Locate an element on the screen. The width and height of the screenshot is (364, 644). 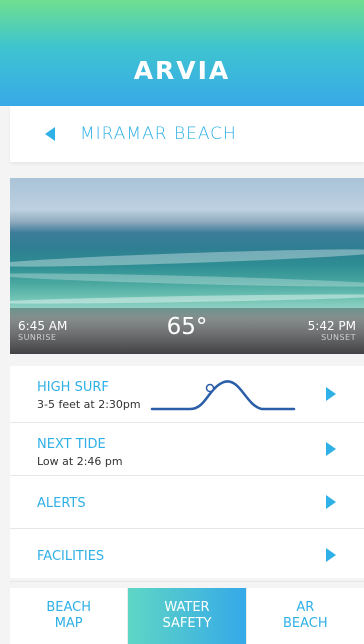
location-name: MIRAMAR BEACH is located at coordinates (158, 134).